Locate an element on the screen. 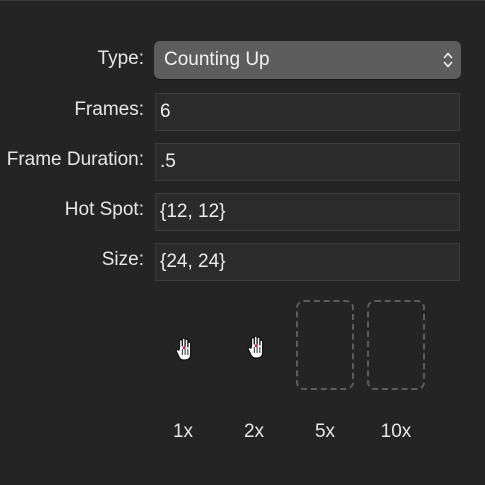 This screenshot has width=485, height=485. scale-label-10x: 10x is located at coordinates (396, 431).